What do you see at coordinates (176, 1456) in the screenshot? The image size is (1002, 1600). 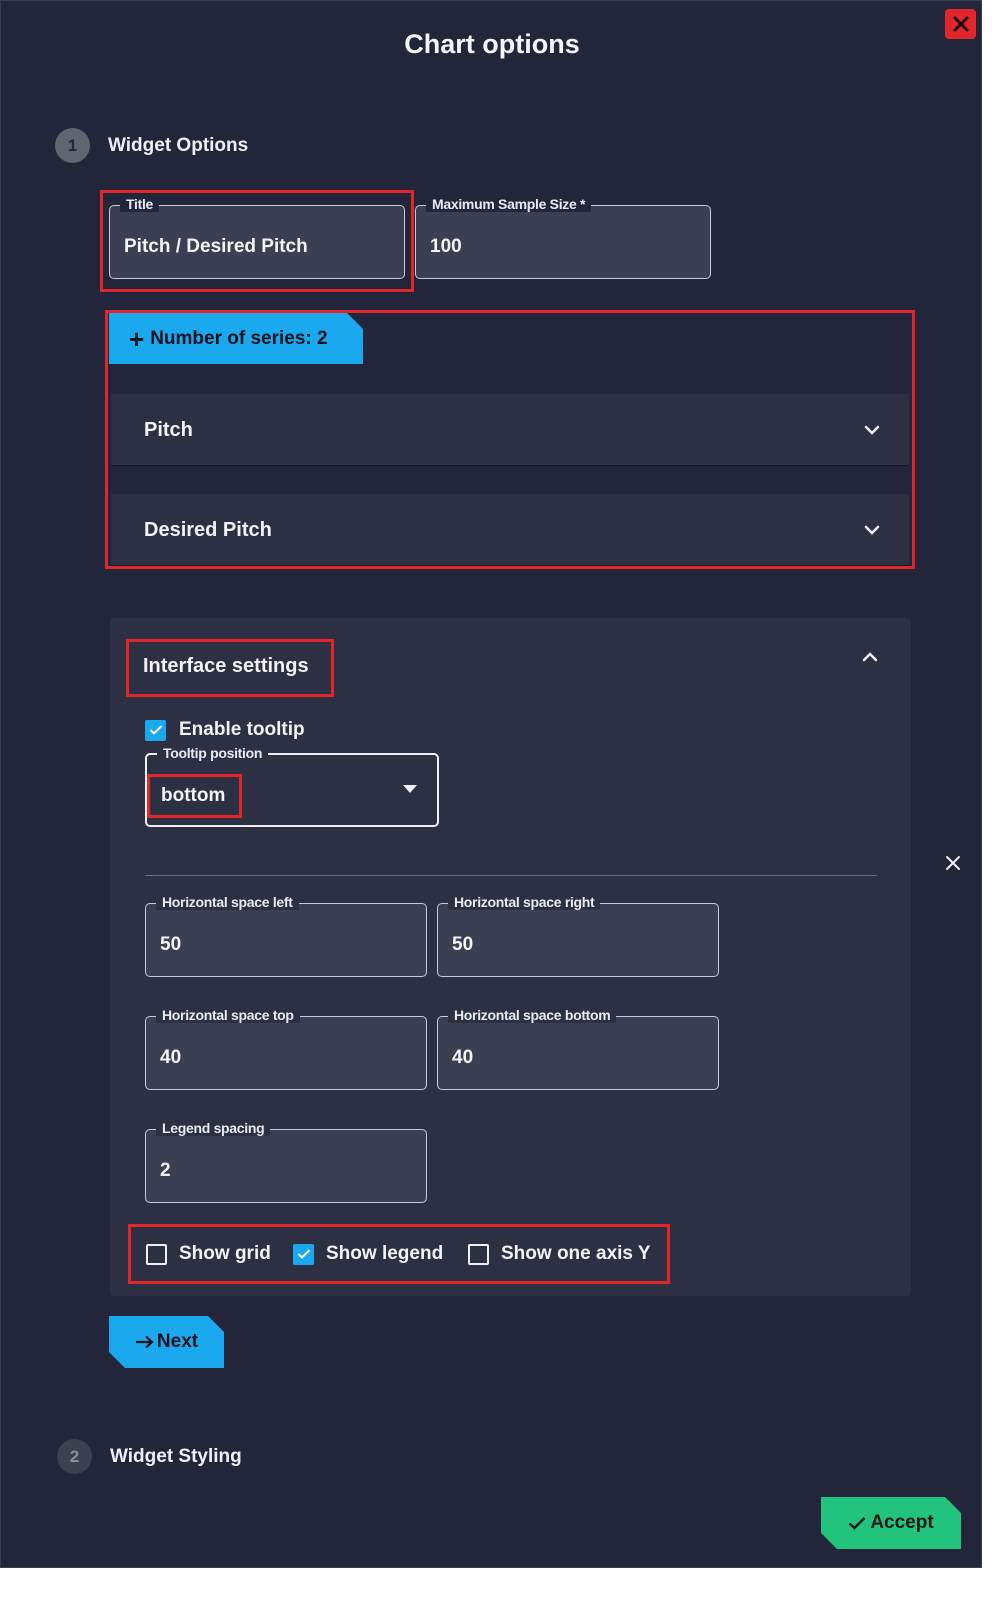 I see `step-label: Widget Styling` at bounding box center [176, 1456].